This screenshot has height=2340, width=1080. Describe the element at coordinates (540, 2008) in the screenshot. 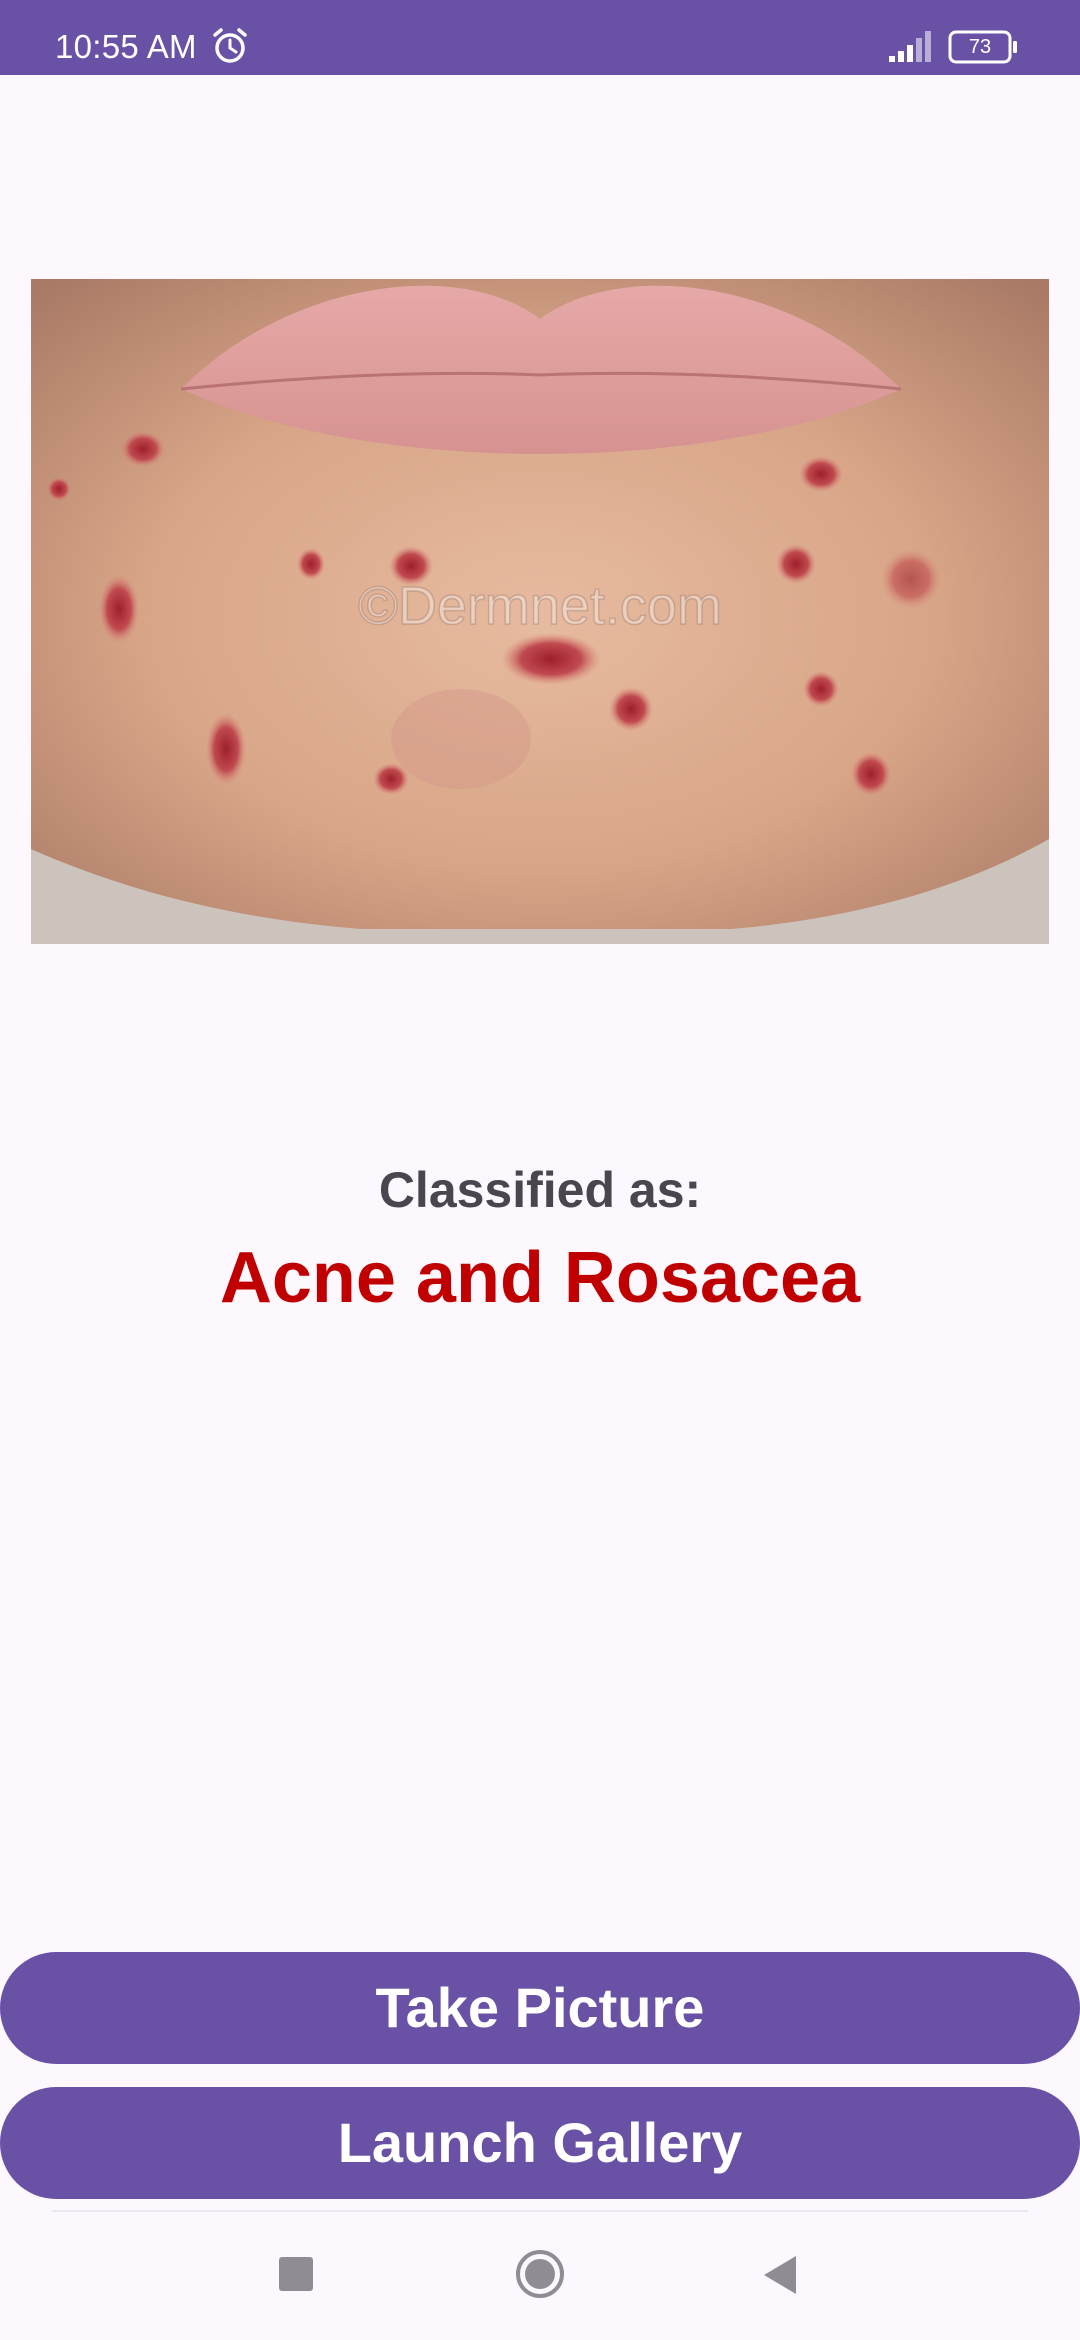

I see `take-picture-button: Take Picture` at that location.